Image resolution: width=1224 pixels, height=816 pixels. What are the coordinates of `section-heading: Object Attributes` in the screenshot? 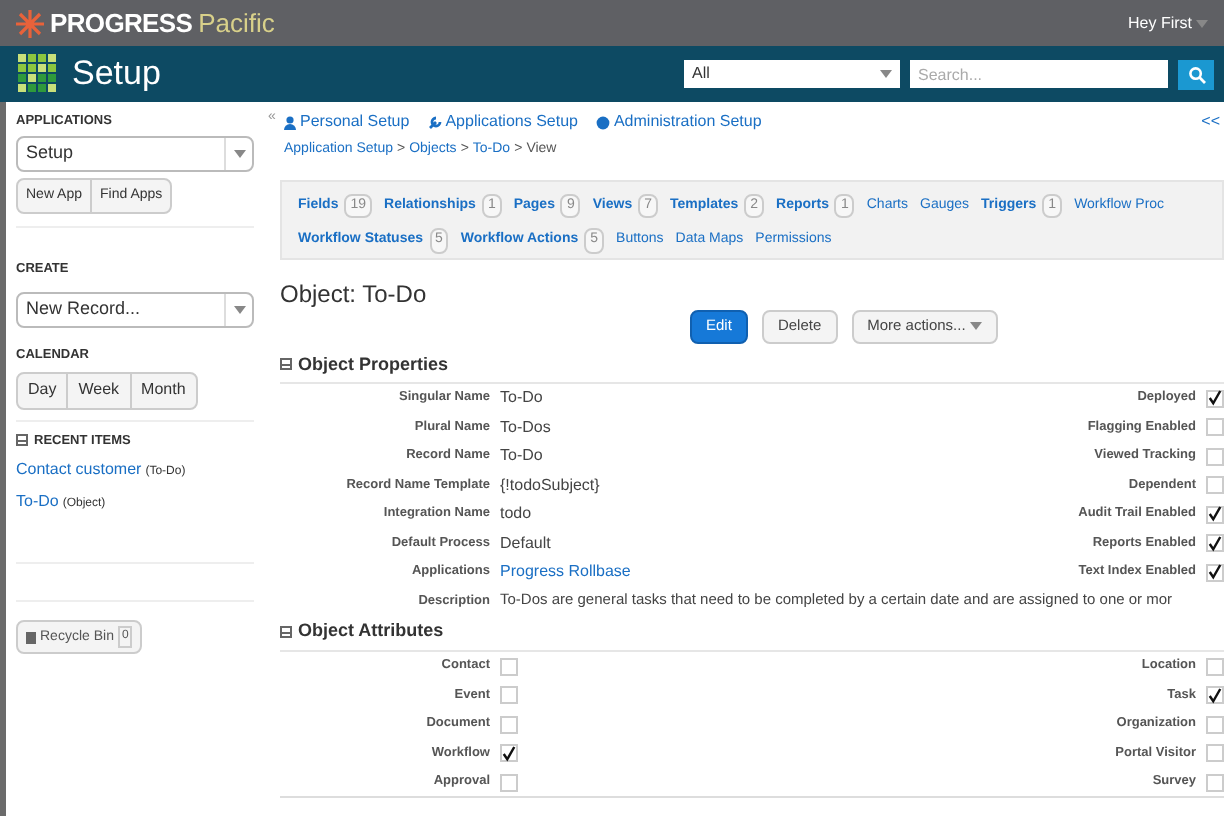 It's located at (371, 631).